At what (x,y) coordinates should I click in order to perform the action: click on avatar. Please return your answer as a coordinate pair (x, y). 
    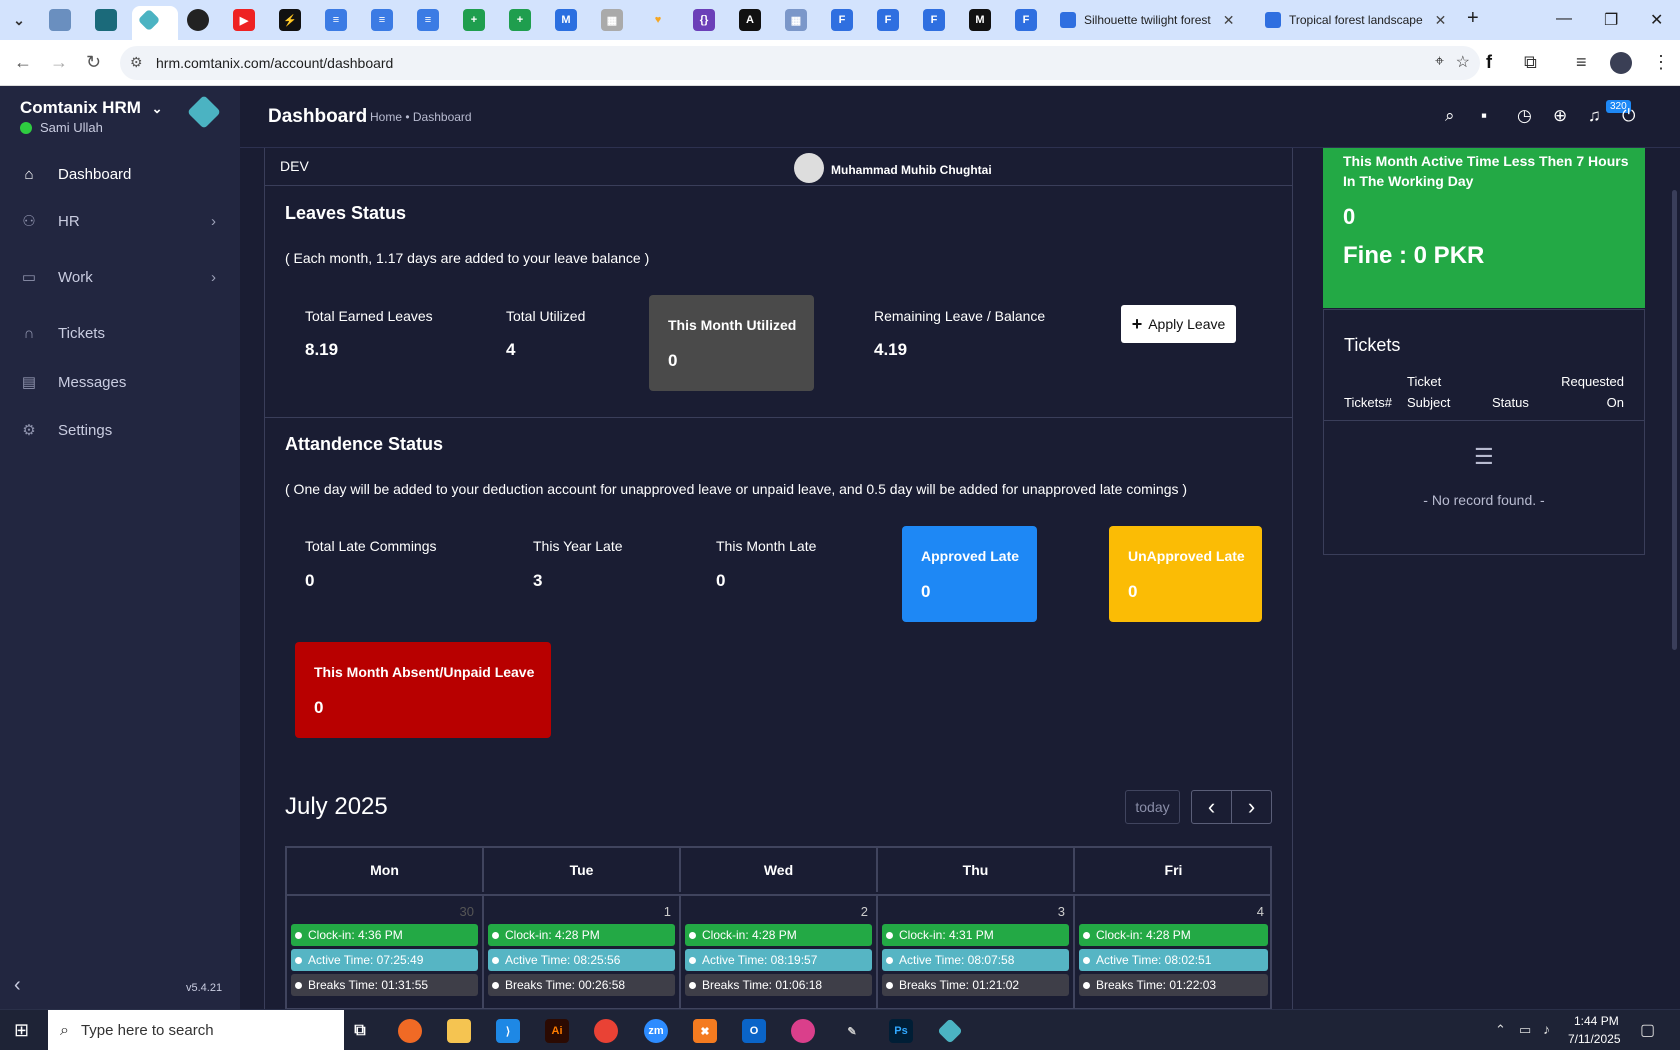
    Looking at the image, I should click on (1621, 63).